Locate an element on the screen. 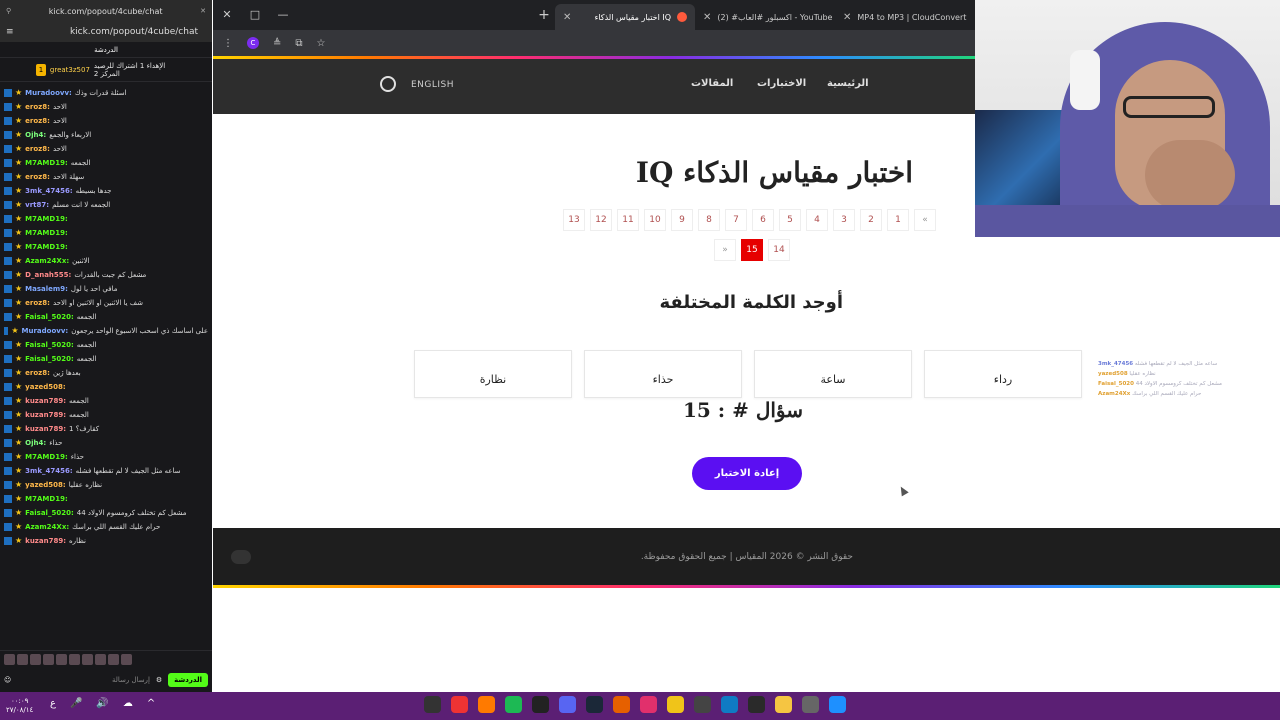  language-switch: ENGLISH is located at coordinates (432, 85).